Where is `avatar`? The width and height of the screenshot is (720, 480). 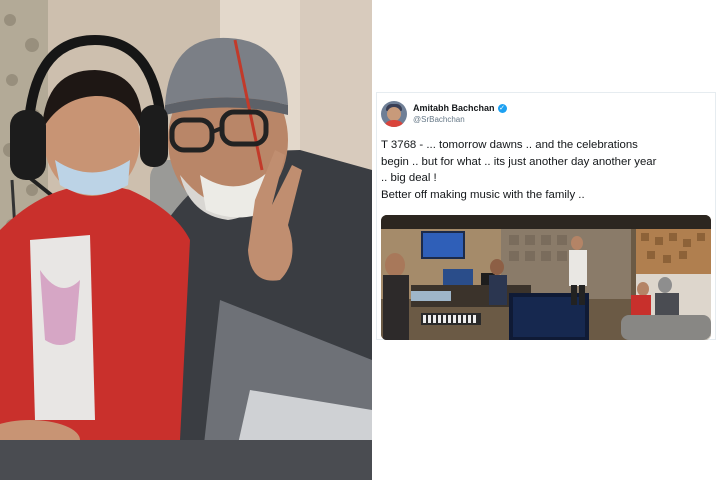 avatar is located at coordinates (394, 114).